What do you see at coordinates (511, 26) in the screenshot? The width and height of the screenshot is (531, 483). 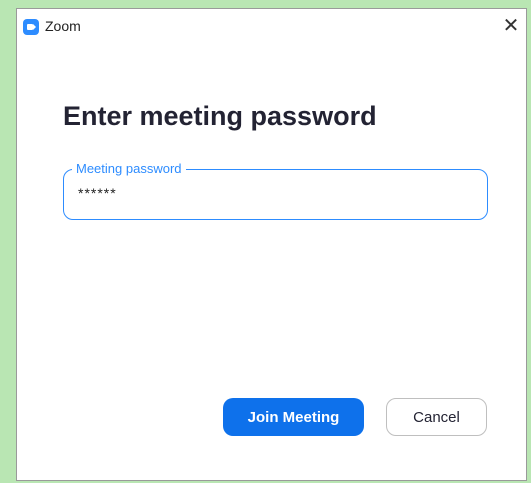 I see `close-icon: ✕` at bounding box center [511, 26].